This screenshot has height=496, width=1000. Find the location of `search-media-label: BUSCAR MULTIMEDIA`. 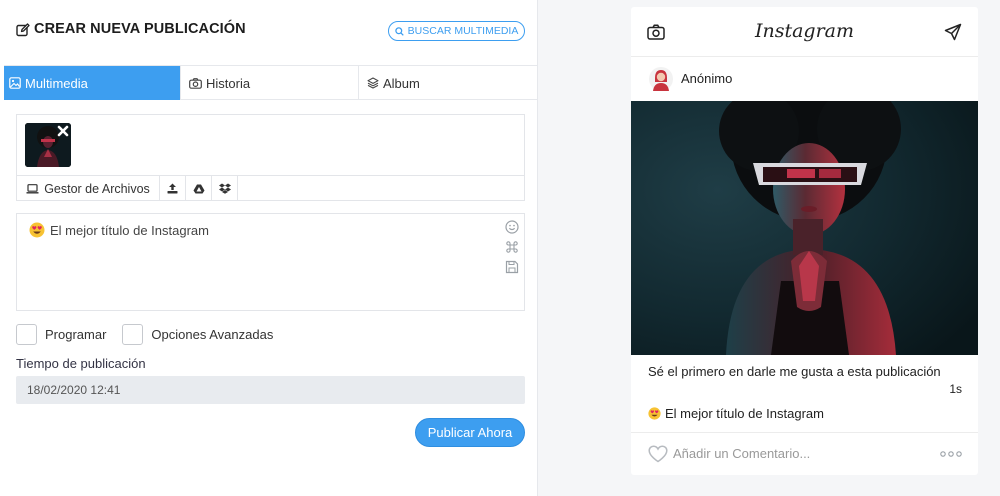

search-media-label: BUSCAR MULTIMEDIA is located at coordinates (463, 31).